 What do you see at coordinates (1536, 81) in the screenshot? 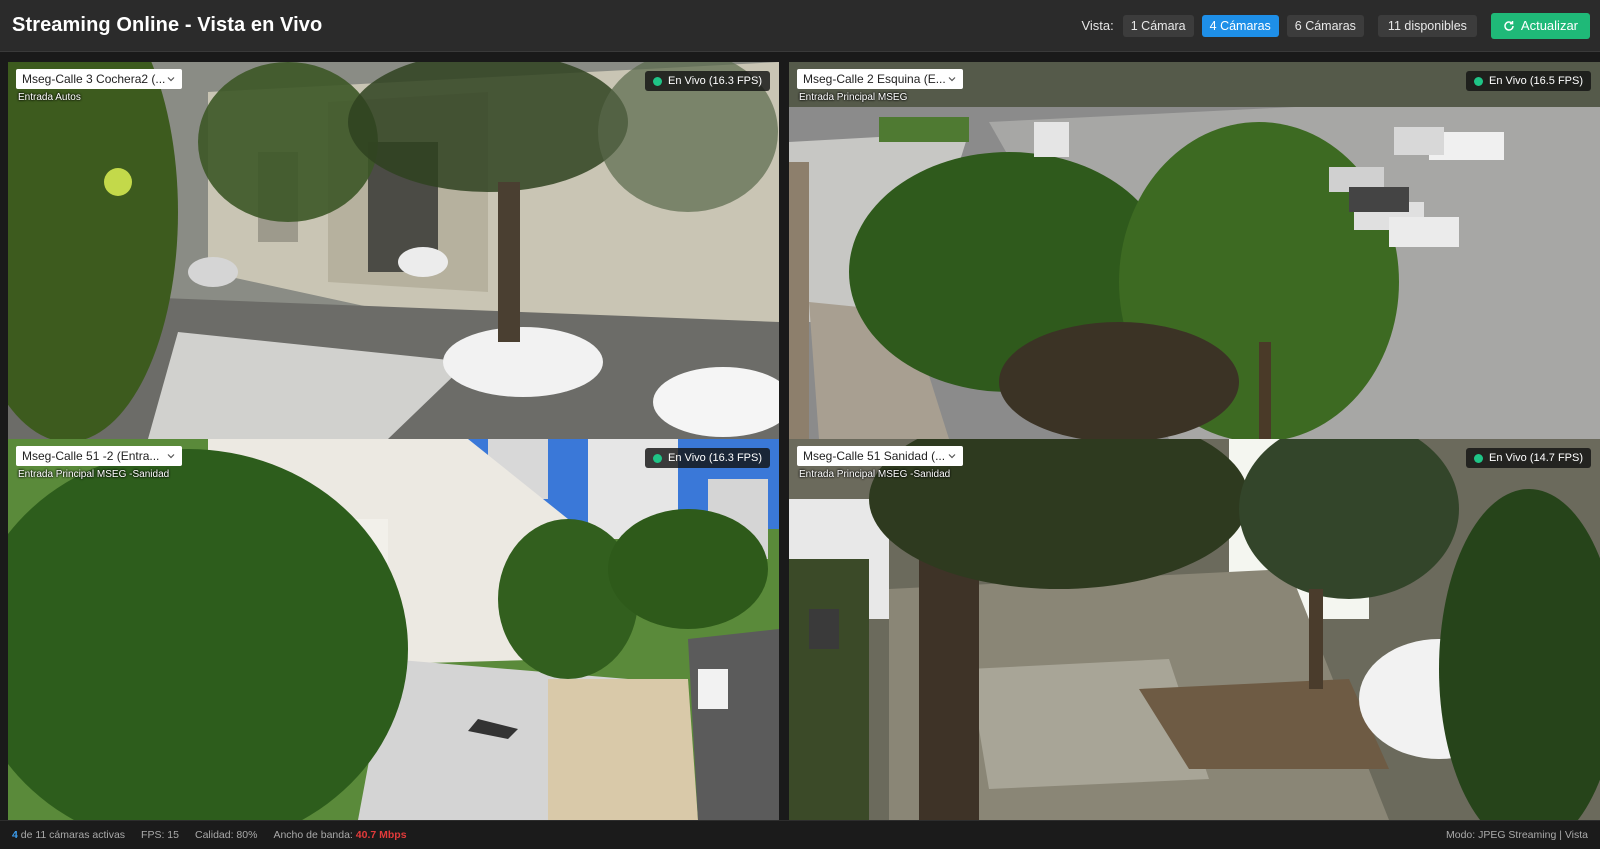
I see `live-status-text-2: En Vivo (16.5 FPS)` at bounding box center [1536, 81].